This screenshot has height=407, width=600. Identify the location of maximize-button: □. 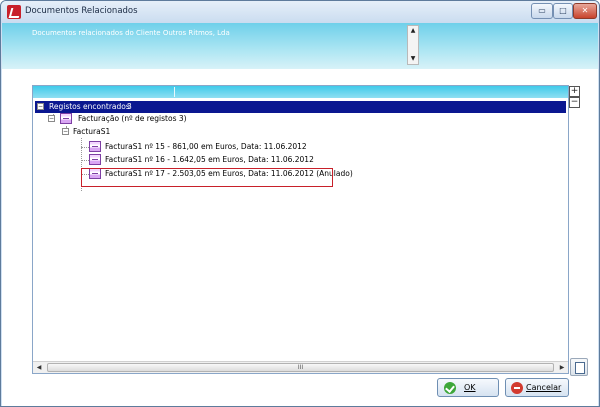
(563, 11).